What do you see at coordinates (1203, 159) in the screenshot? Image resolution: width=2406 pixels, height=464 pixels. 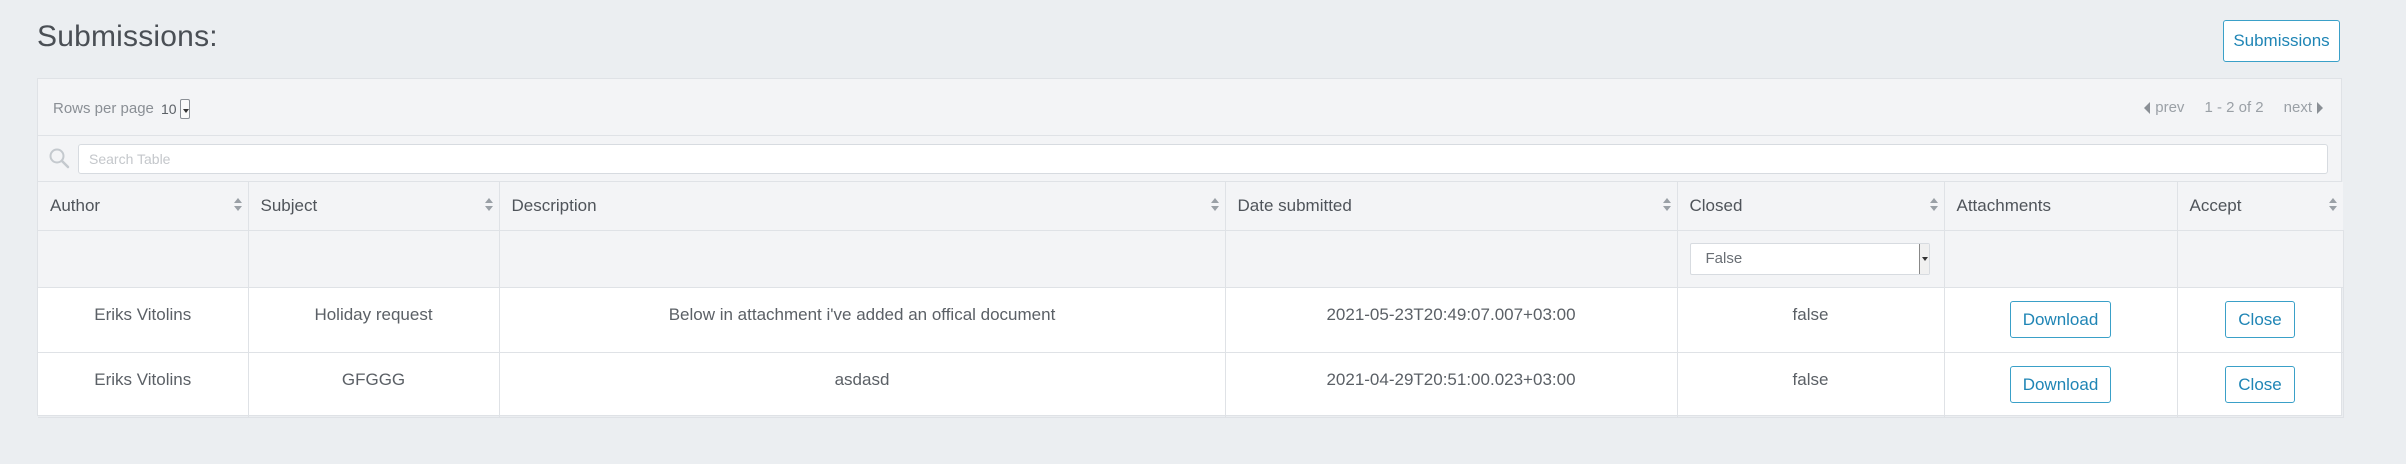 I see `search-input` at bounding box center [1203, 159].